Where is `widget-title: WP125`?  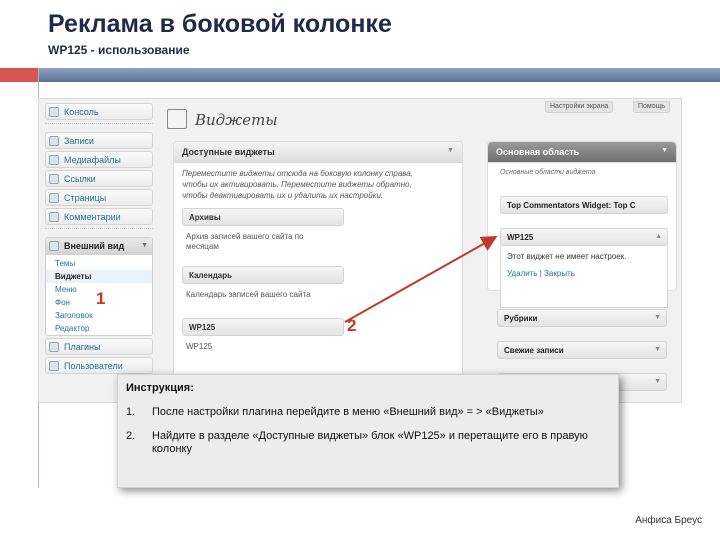
widget-title: WP125 is located at coordinates (520, 237).